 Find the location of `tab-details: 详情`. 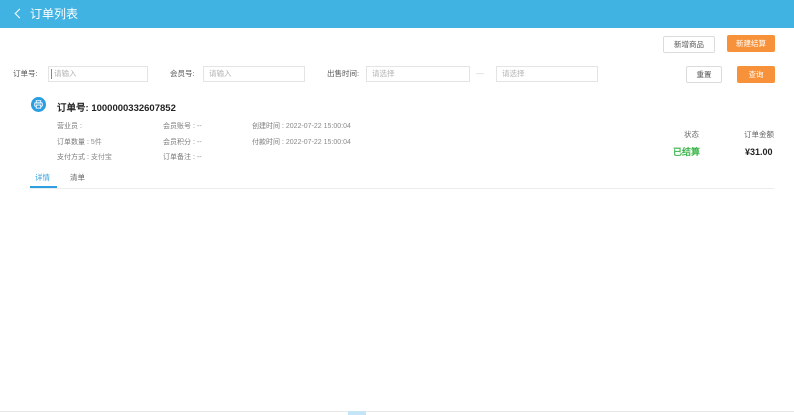

tab-details: 详情 is located at coordinates (42, 178).